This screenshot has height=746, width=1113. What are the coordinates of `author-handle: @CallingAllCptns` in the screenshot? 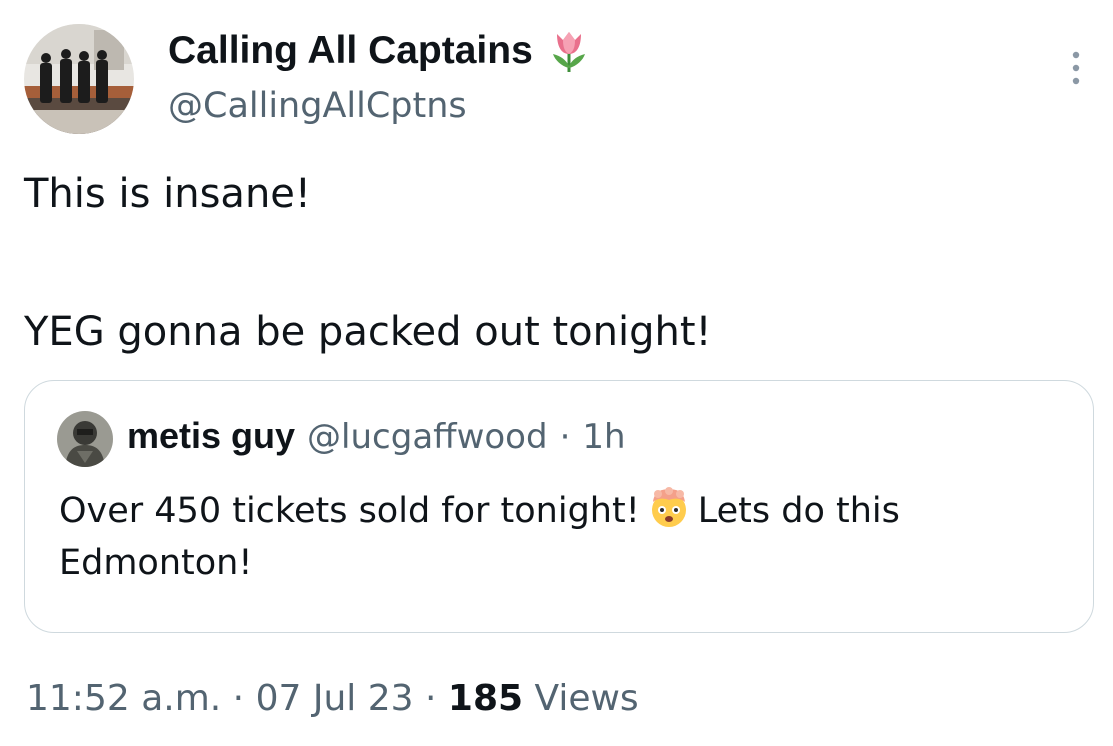 It's located at (317, 106).